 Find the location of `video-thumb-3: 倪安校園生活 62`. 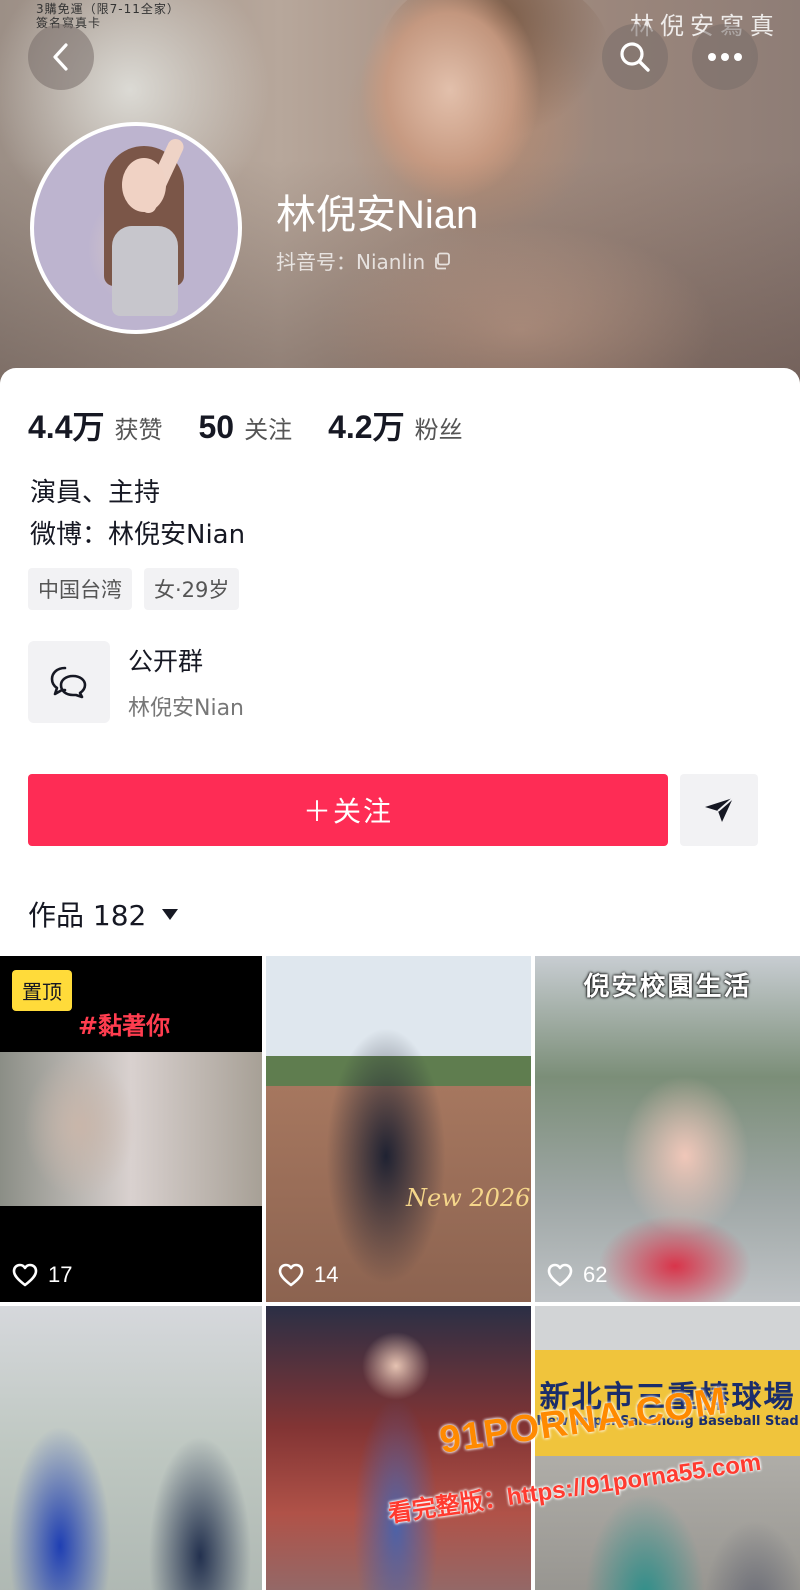

video-thumb-3: 倪安校園生活 62 is located at coordinates (667, 1129).